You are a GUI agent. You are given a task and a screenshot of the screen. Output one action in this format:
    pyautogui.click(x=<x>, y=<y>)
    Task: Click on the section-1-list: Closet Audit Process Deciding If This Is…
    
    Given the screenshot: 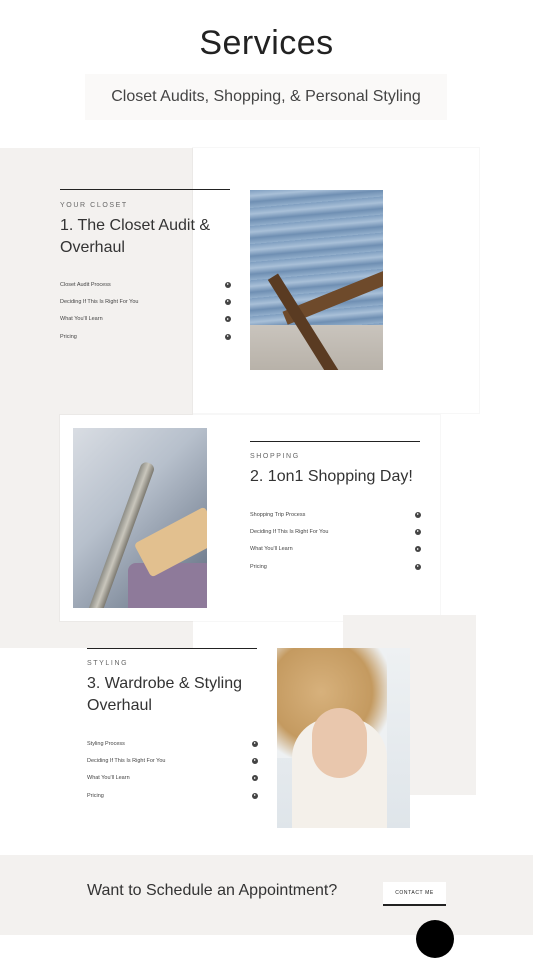 What is the action you would take?
    pyautogui.click(x=145, y=310)
    